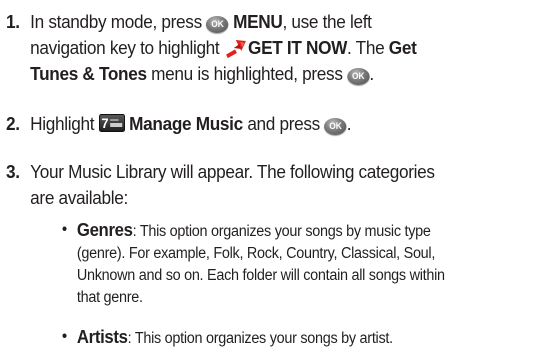 The height and width of the screenshot is (356, 534). Describe the element at coordinates (118, 21) in the screenshot. I see `step-text: In standby mode, press` at that location.